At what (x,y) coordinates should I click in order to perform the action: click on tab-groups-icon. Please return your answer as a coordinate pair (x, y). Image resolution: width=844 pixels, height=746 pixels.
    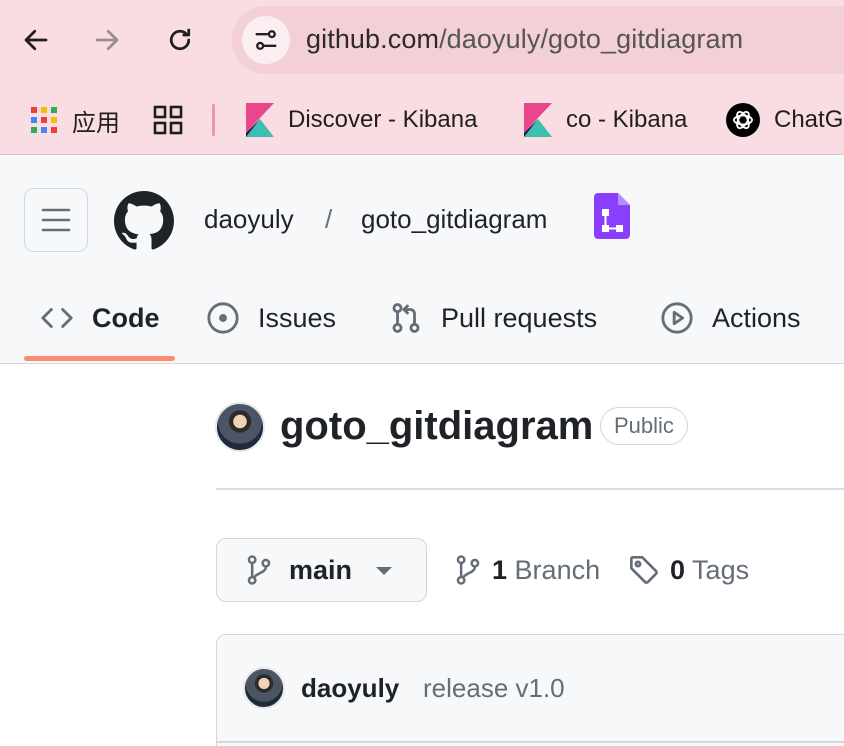
    Looking at the image, I should click on (168, 120).